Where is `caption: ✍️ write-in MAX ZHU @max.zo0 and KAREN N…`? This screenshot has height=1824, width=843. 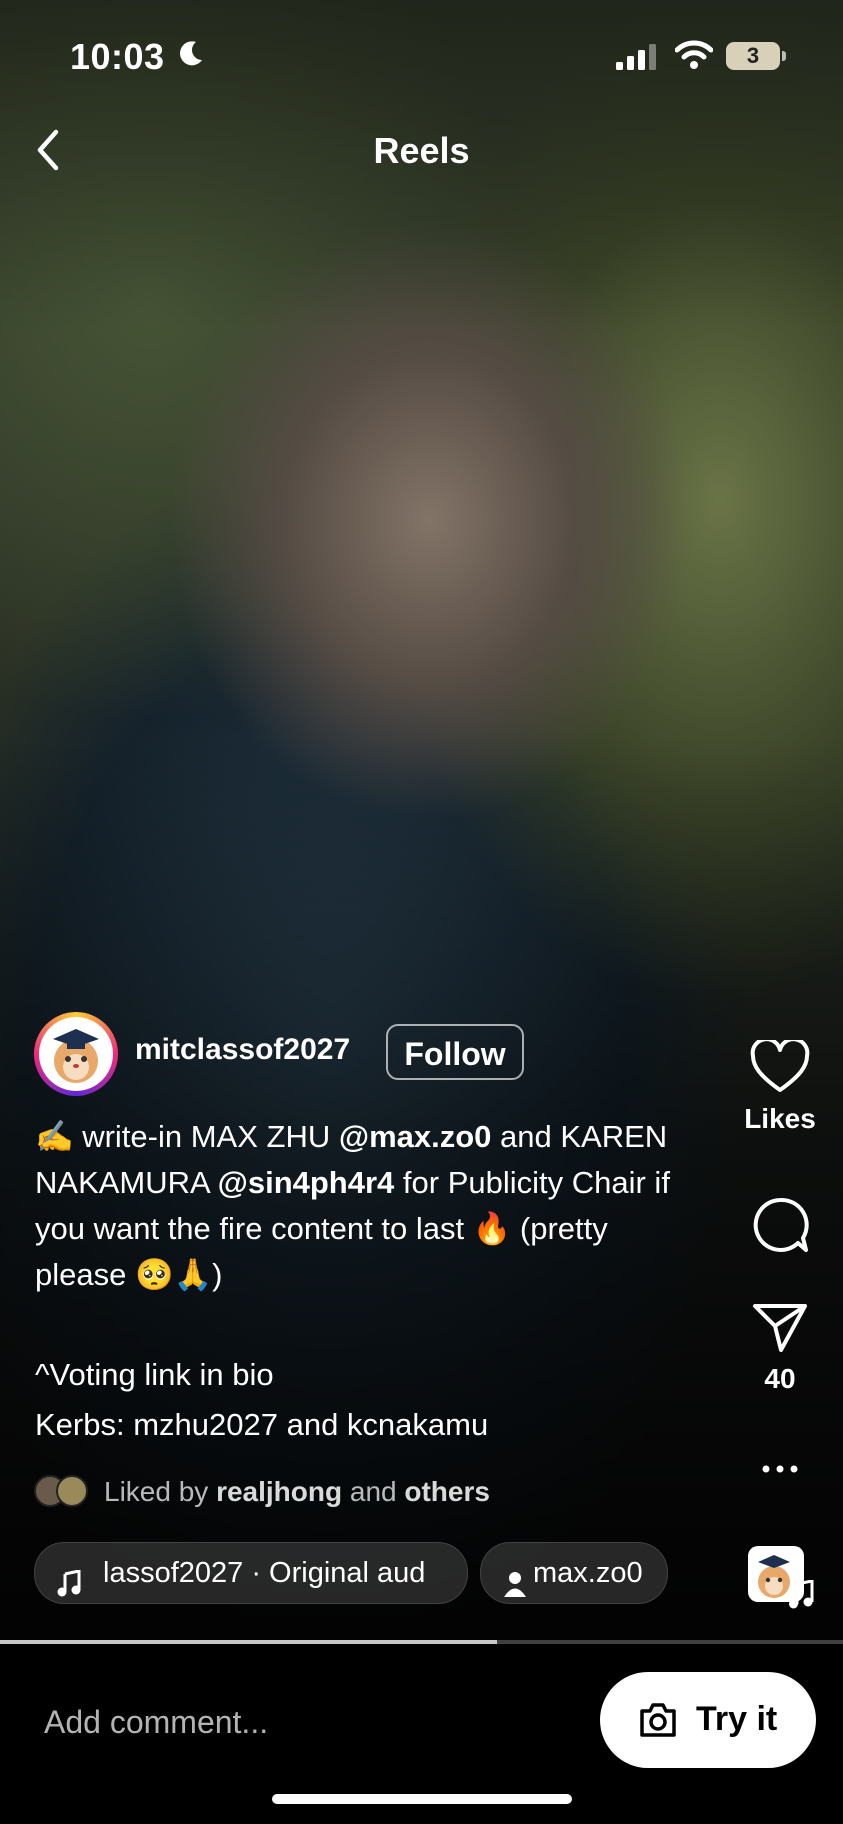
caption: ✍️ write-in MAX ZHU @max.zo0 and KAREN N… is located at coordinates (365, 1206).